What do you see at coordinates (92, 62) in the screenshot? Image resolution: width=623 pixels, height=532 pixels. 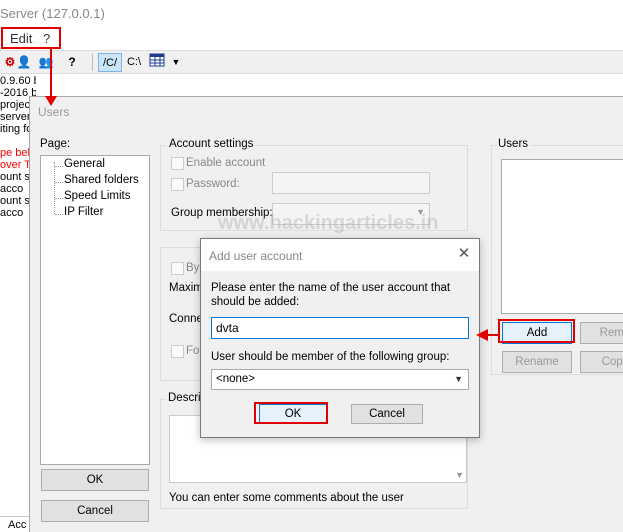 I see `toolbar-separator` at bounding box center [92, 62].